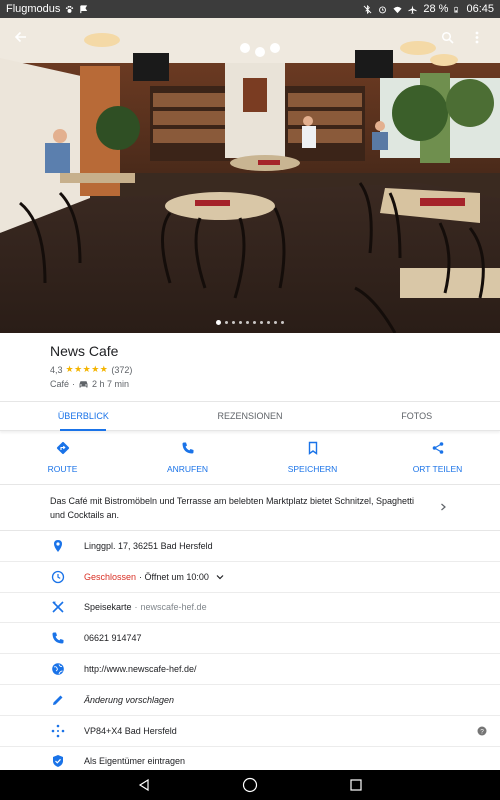 The width and height of the screenshot is (500, 800). What do you see at coordinates (122, 369) in the screenshot?
I see `review-count: (372)` at bounding box center [122, 369].